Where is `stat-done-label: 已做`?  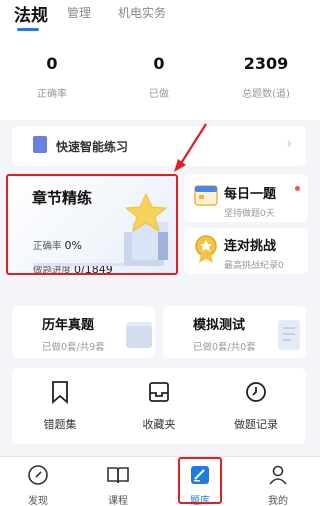
stat-done-label: 已做 is located at coordinates (159, 94).